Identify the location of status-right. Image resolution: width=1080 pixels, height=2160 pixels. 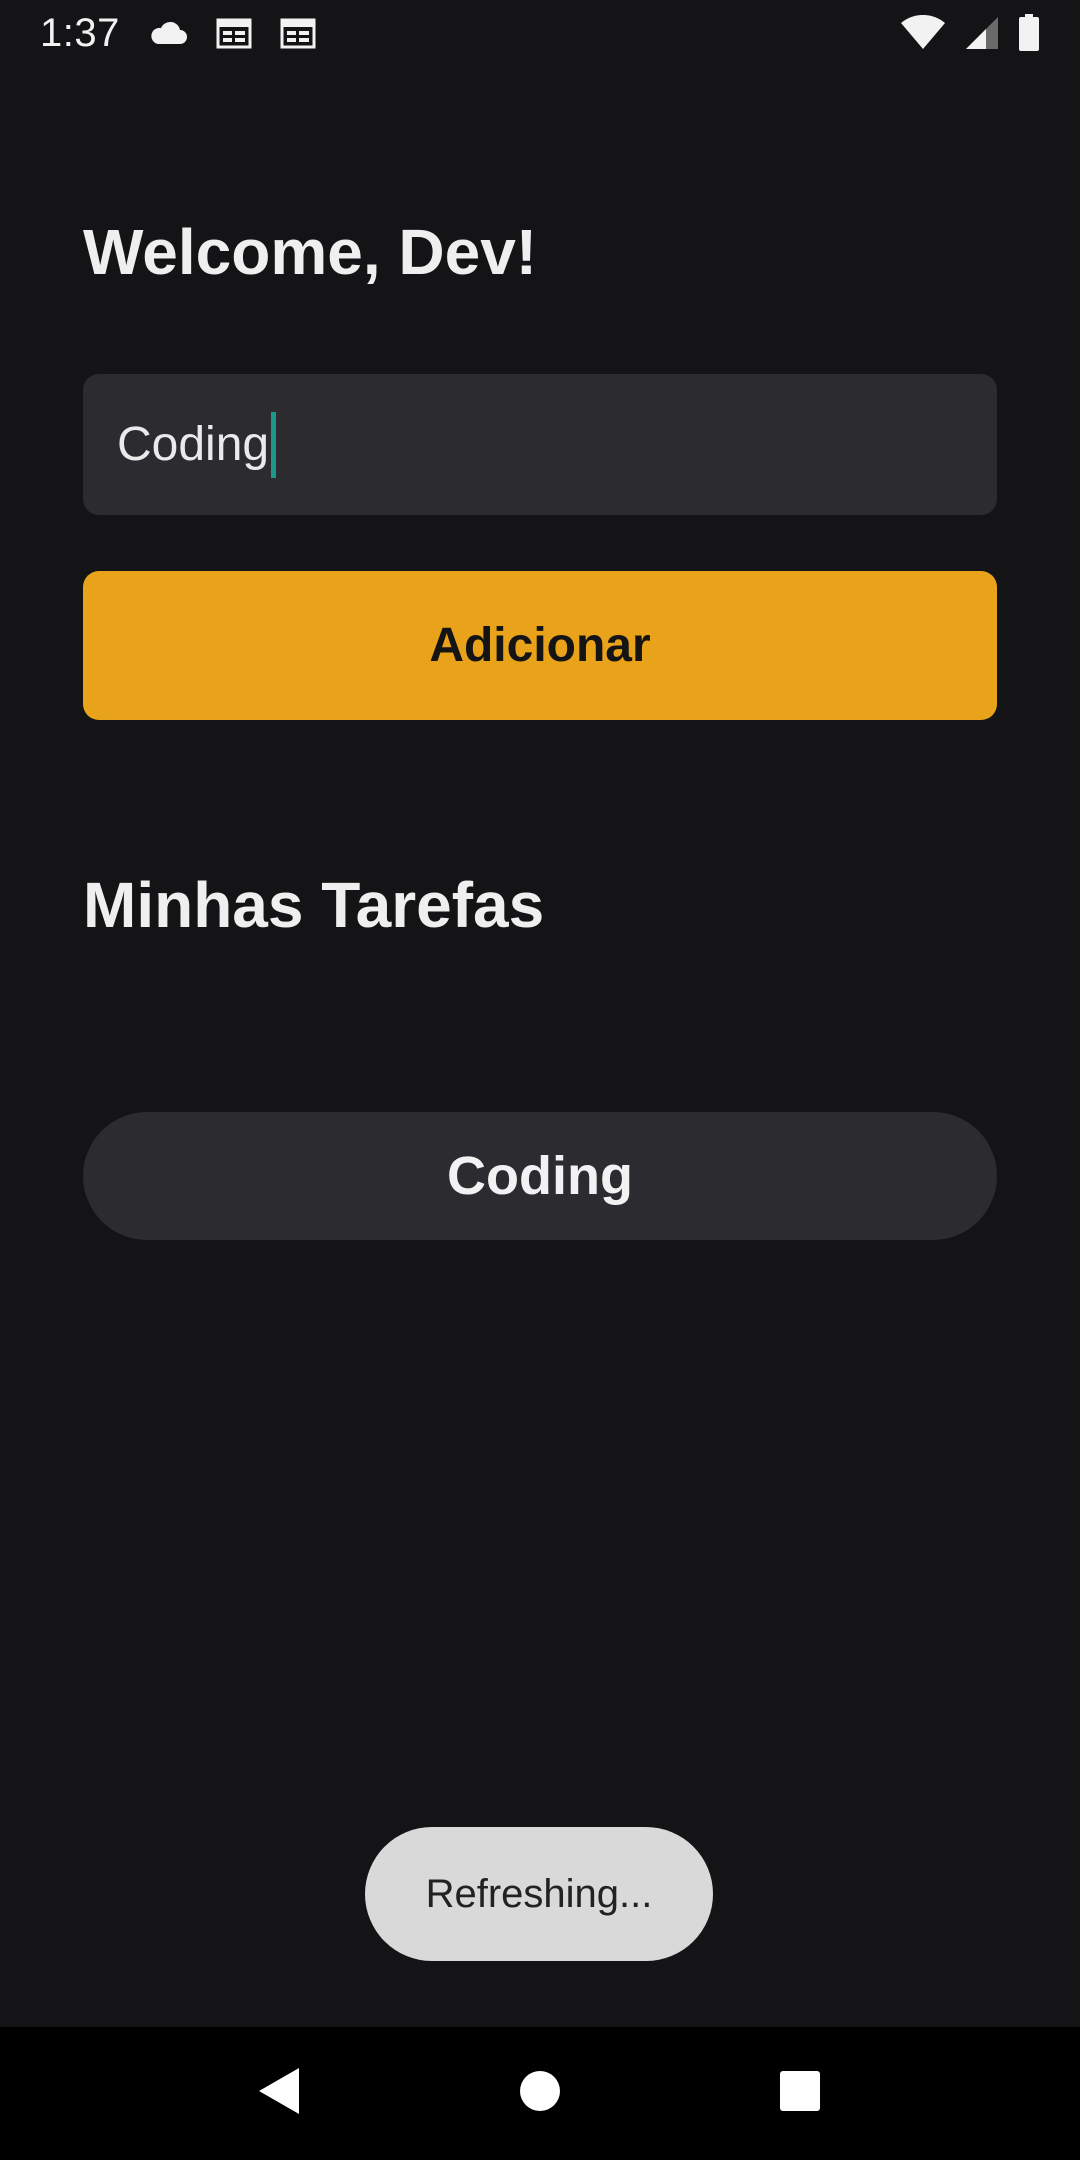
(970, 33).